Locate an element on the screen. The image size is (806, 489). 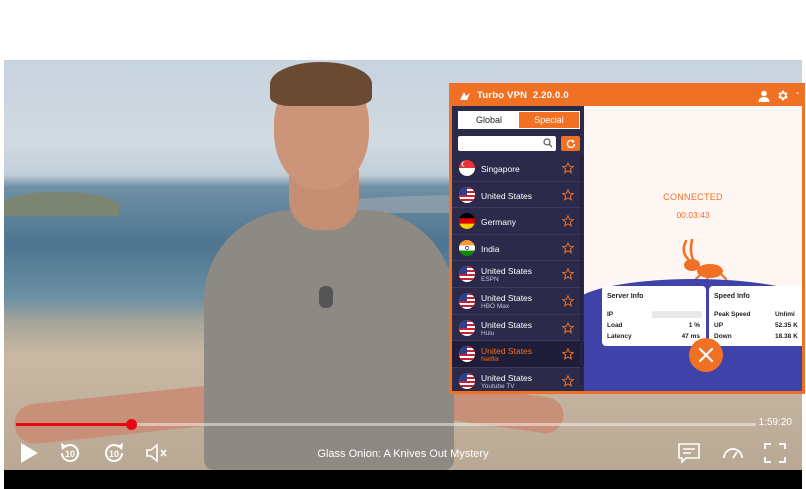
server-item: United States Hulu is located at coordinates (518, 328).